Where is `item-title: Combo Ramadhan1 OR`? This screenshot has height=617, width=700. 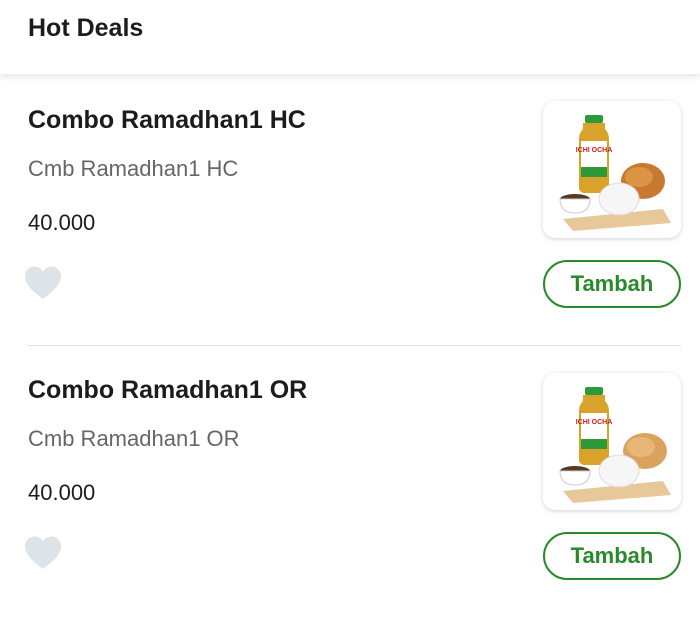 item-title: Combo Ramadhan1 OR is located at coordinates (168, 390).